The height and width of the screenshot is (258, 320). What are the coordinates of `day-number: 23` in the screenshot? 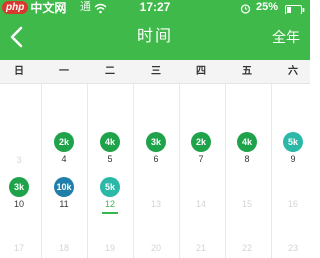 It's located at (292, 248).